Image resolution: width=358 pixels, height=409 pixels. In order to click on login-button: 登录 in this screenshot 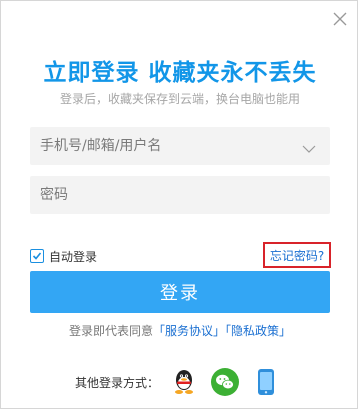, I will do `click(180, 292)`.